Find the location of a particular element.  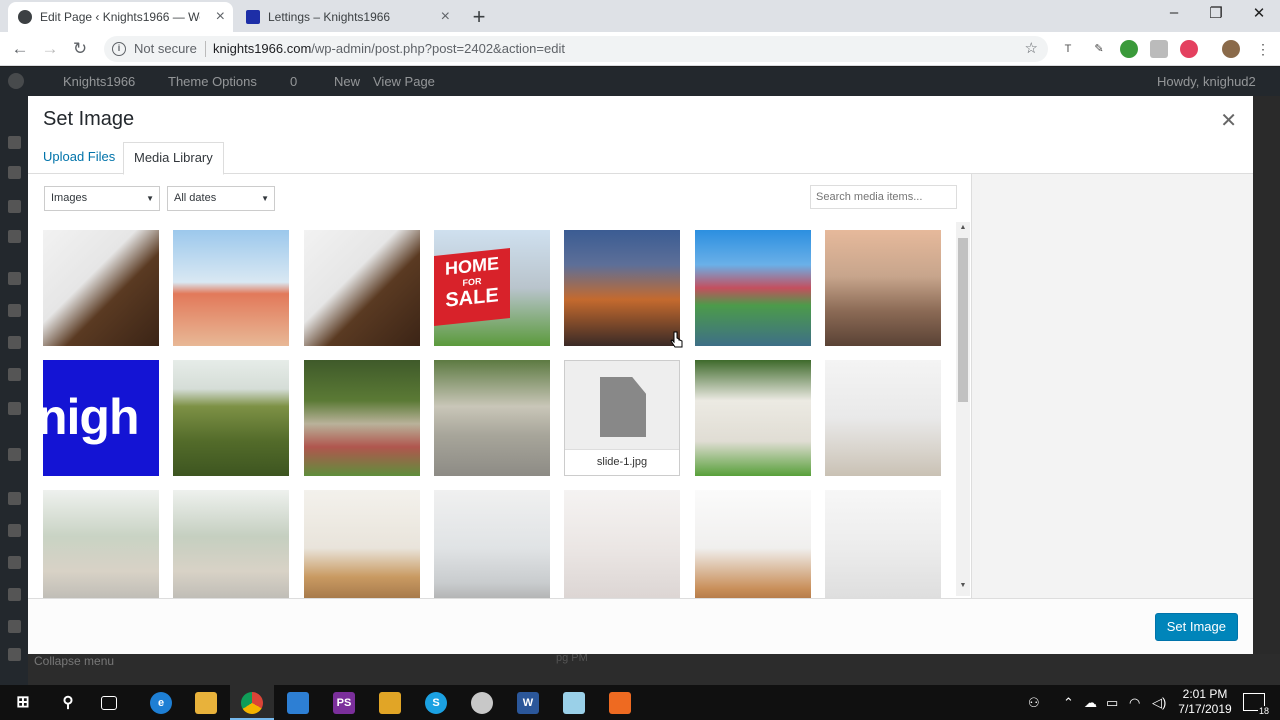

minimize-icon: – is located at coordinates (1174, 12).